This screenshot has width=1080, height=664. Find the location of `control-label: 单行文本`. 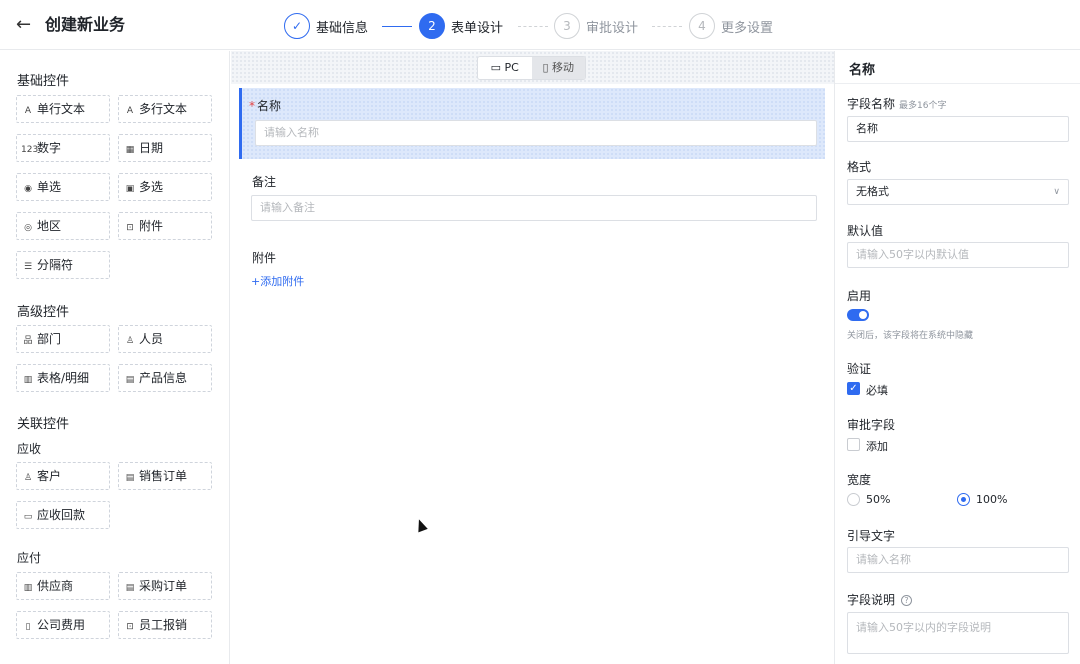

control-label: 单行文本 is located at coordinates (61, 109).